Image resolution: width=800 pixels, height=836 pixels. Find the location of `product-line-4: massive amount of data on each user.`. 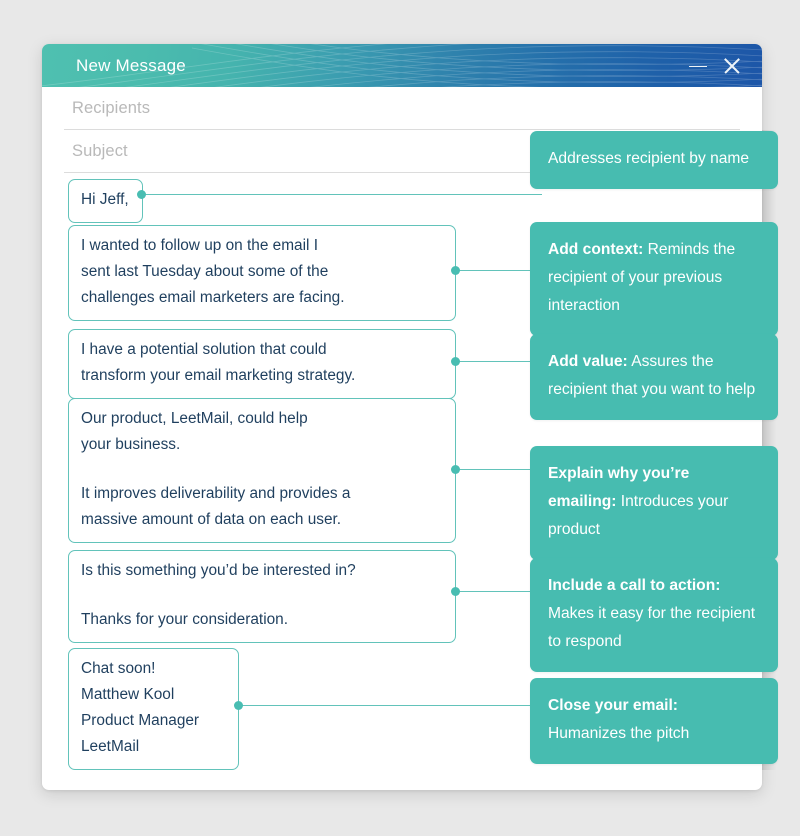

product-line-4: massive amount of data on each user. is located at coordinates (211, 519).